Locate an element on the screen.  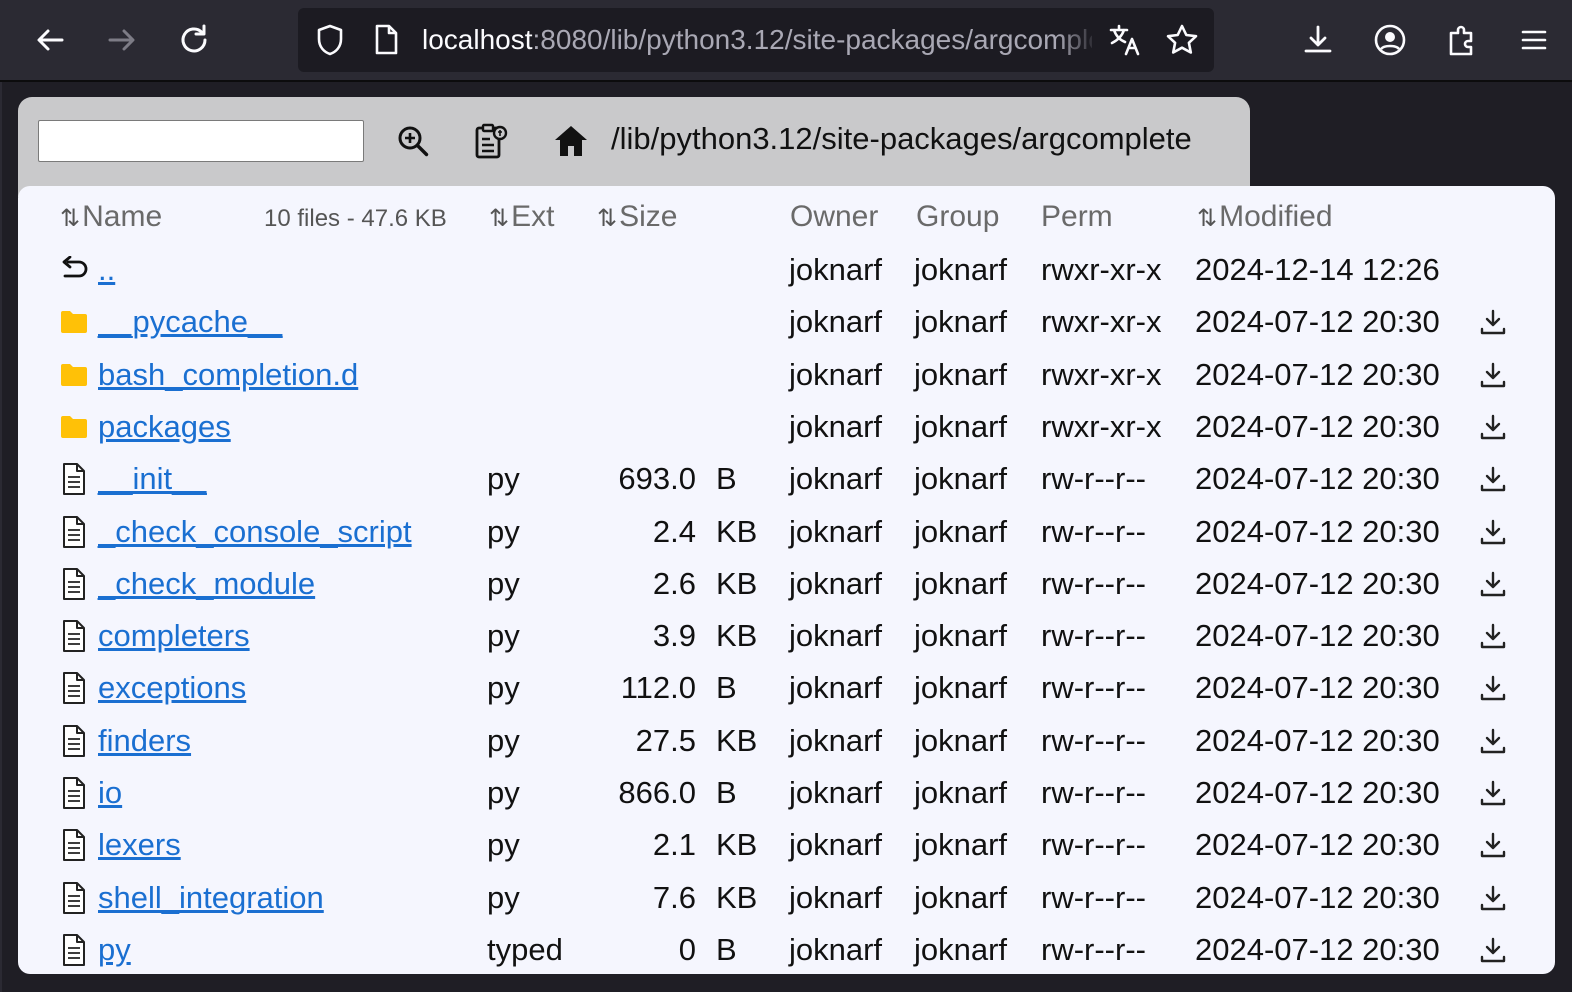
entry-name-link: .. is located at coordinates (106, 270).